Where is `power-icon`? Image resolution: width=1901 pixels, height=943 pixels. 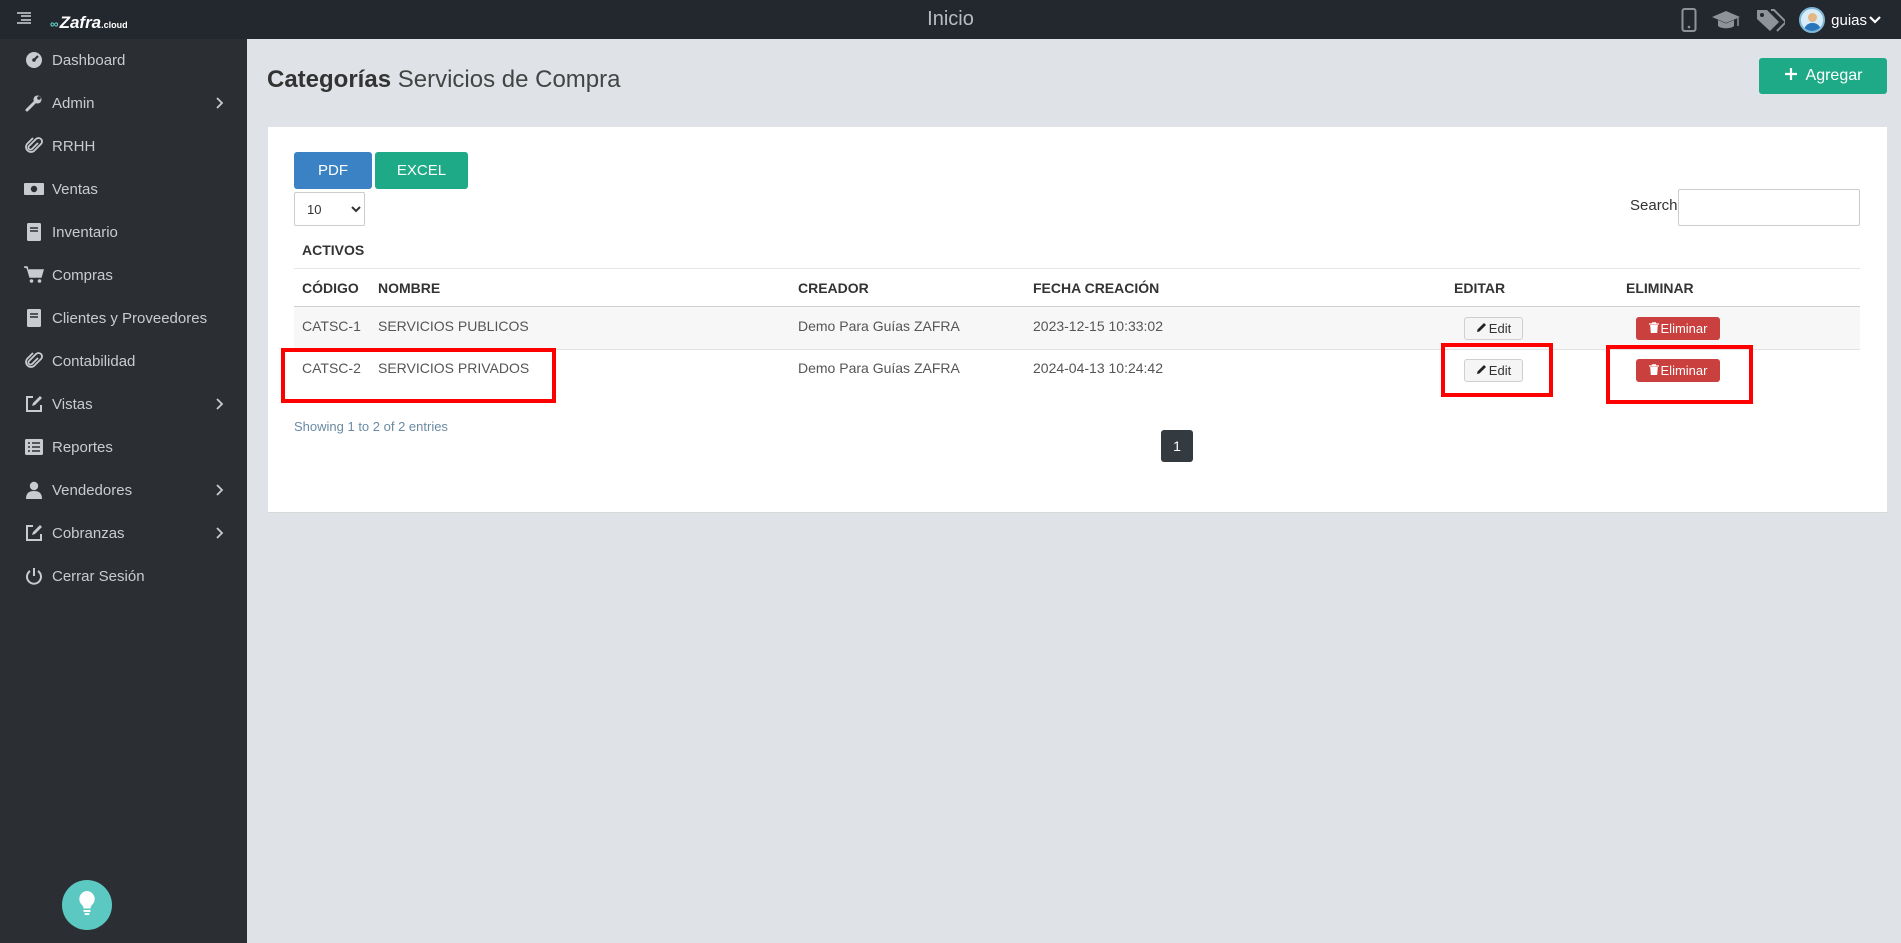
power-icon is located at coordinates (34, 576).